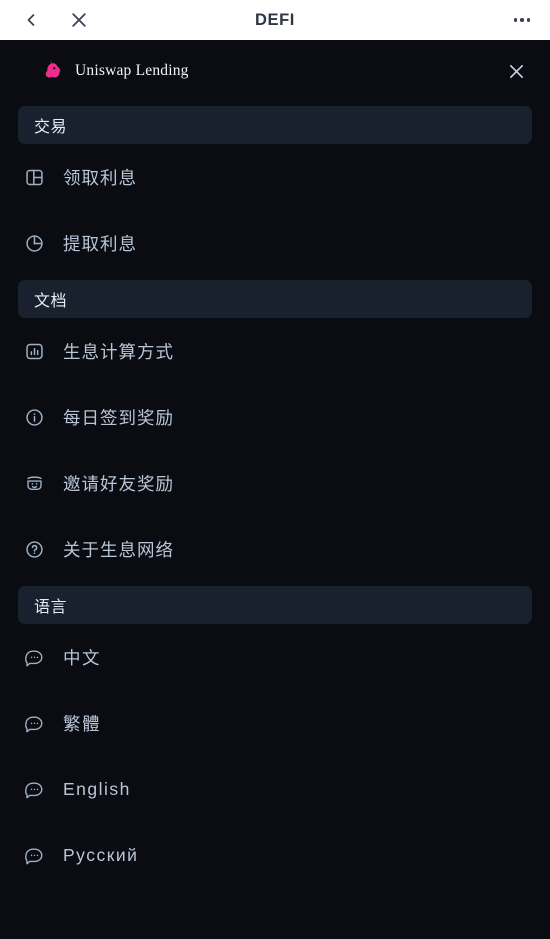  I want to click on top-bar-actions, so click(531, 20).